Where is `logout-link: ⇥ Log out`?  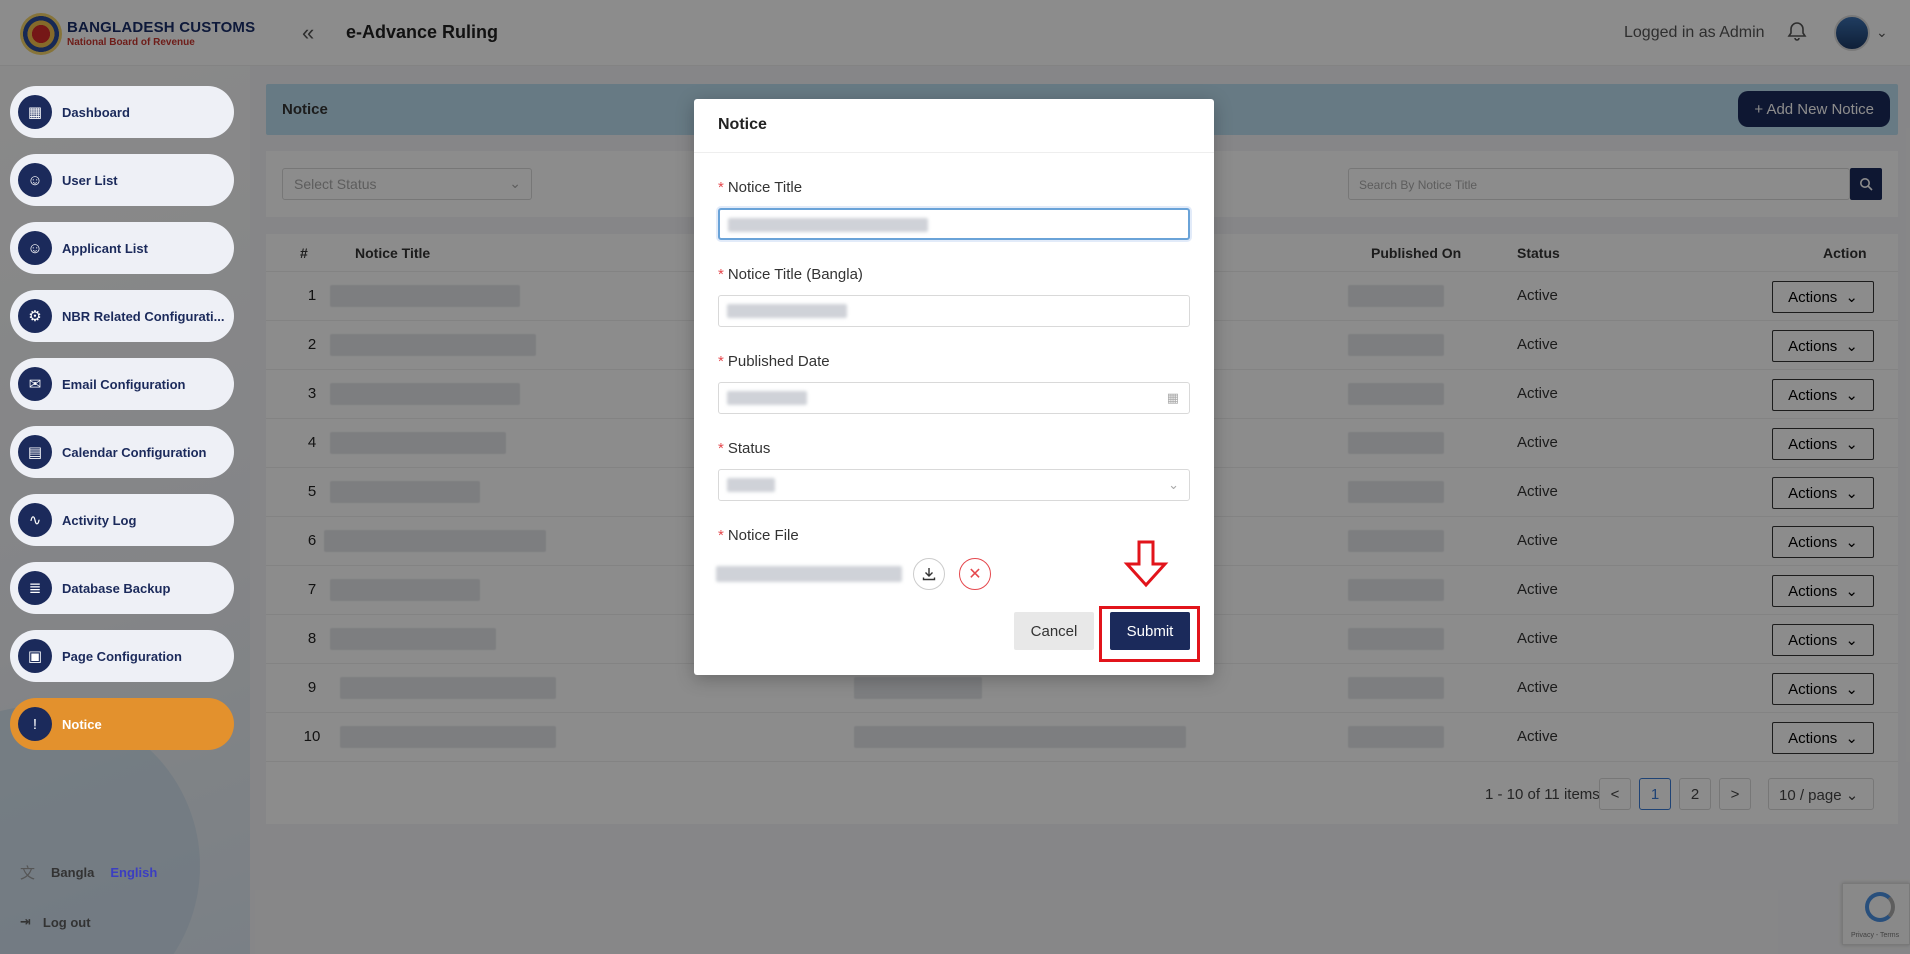
logout-link: ⇥ Log out is located at coordinates (55, 922).